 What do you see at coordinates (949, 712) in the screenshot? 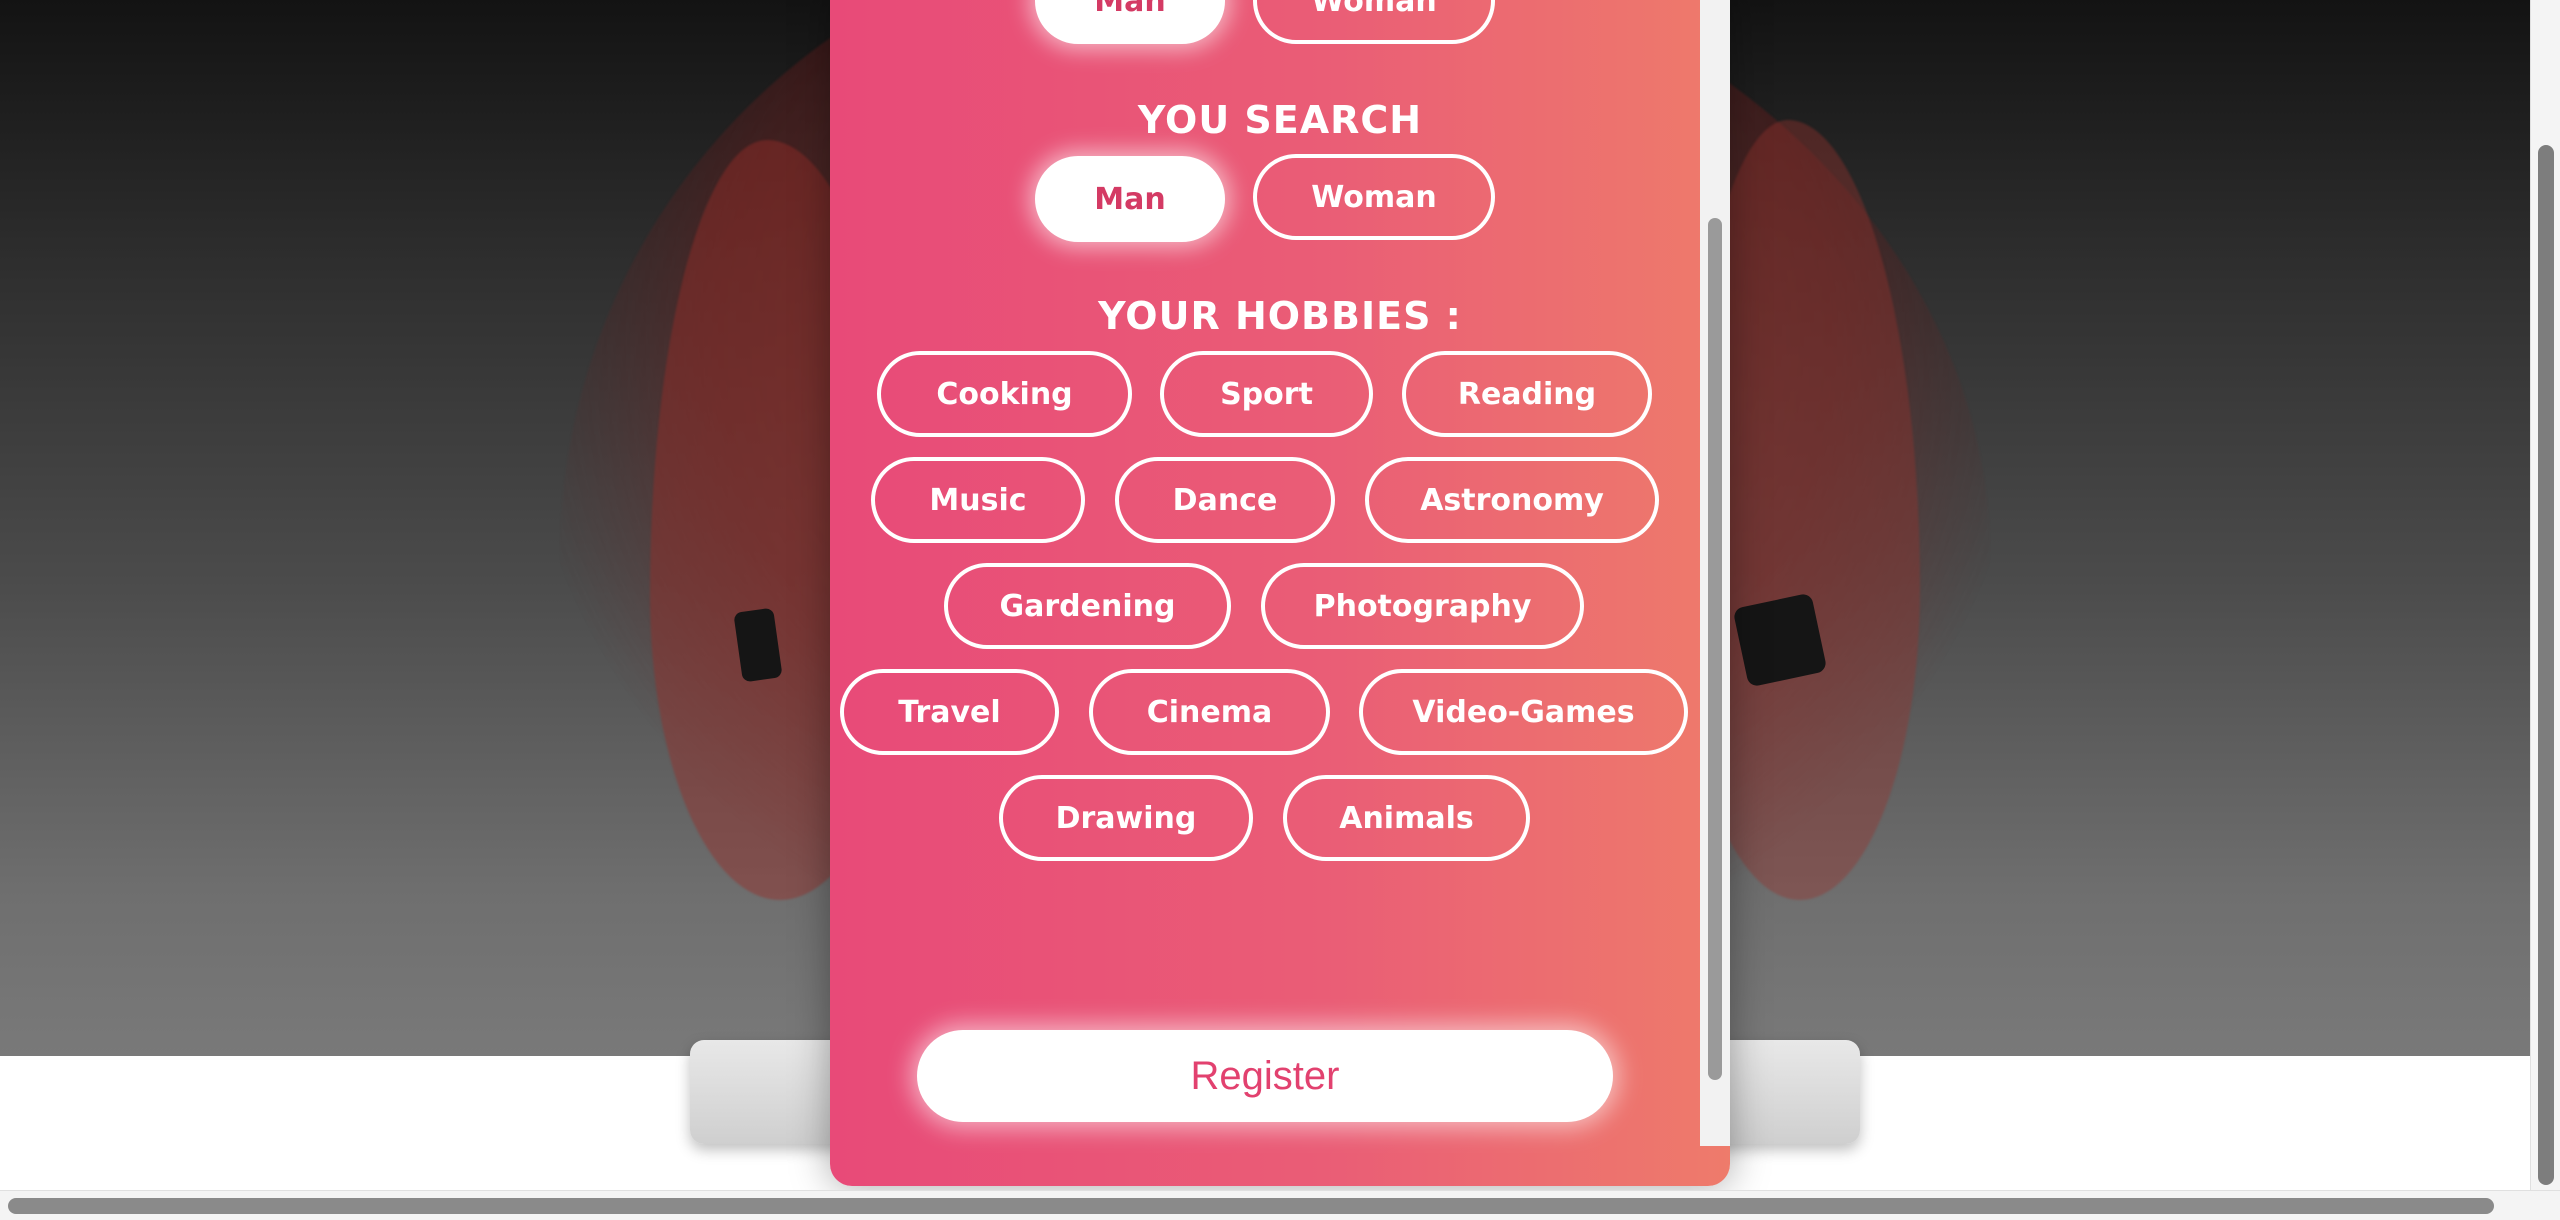
I see `hobby-travel: Travel` at bounding box center [949, 712].